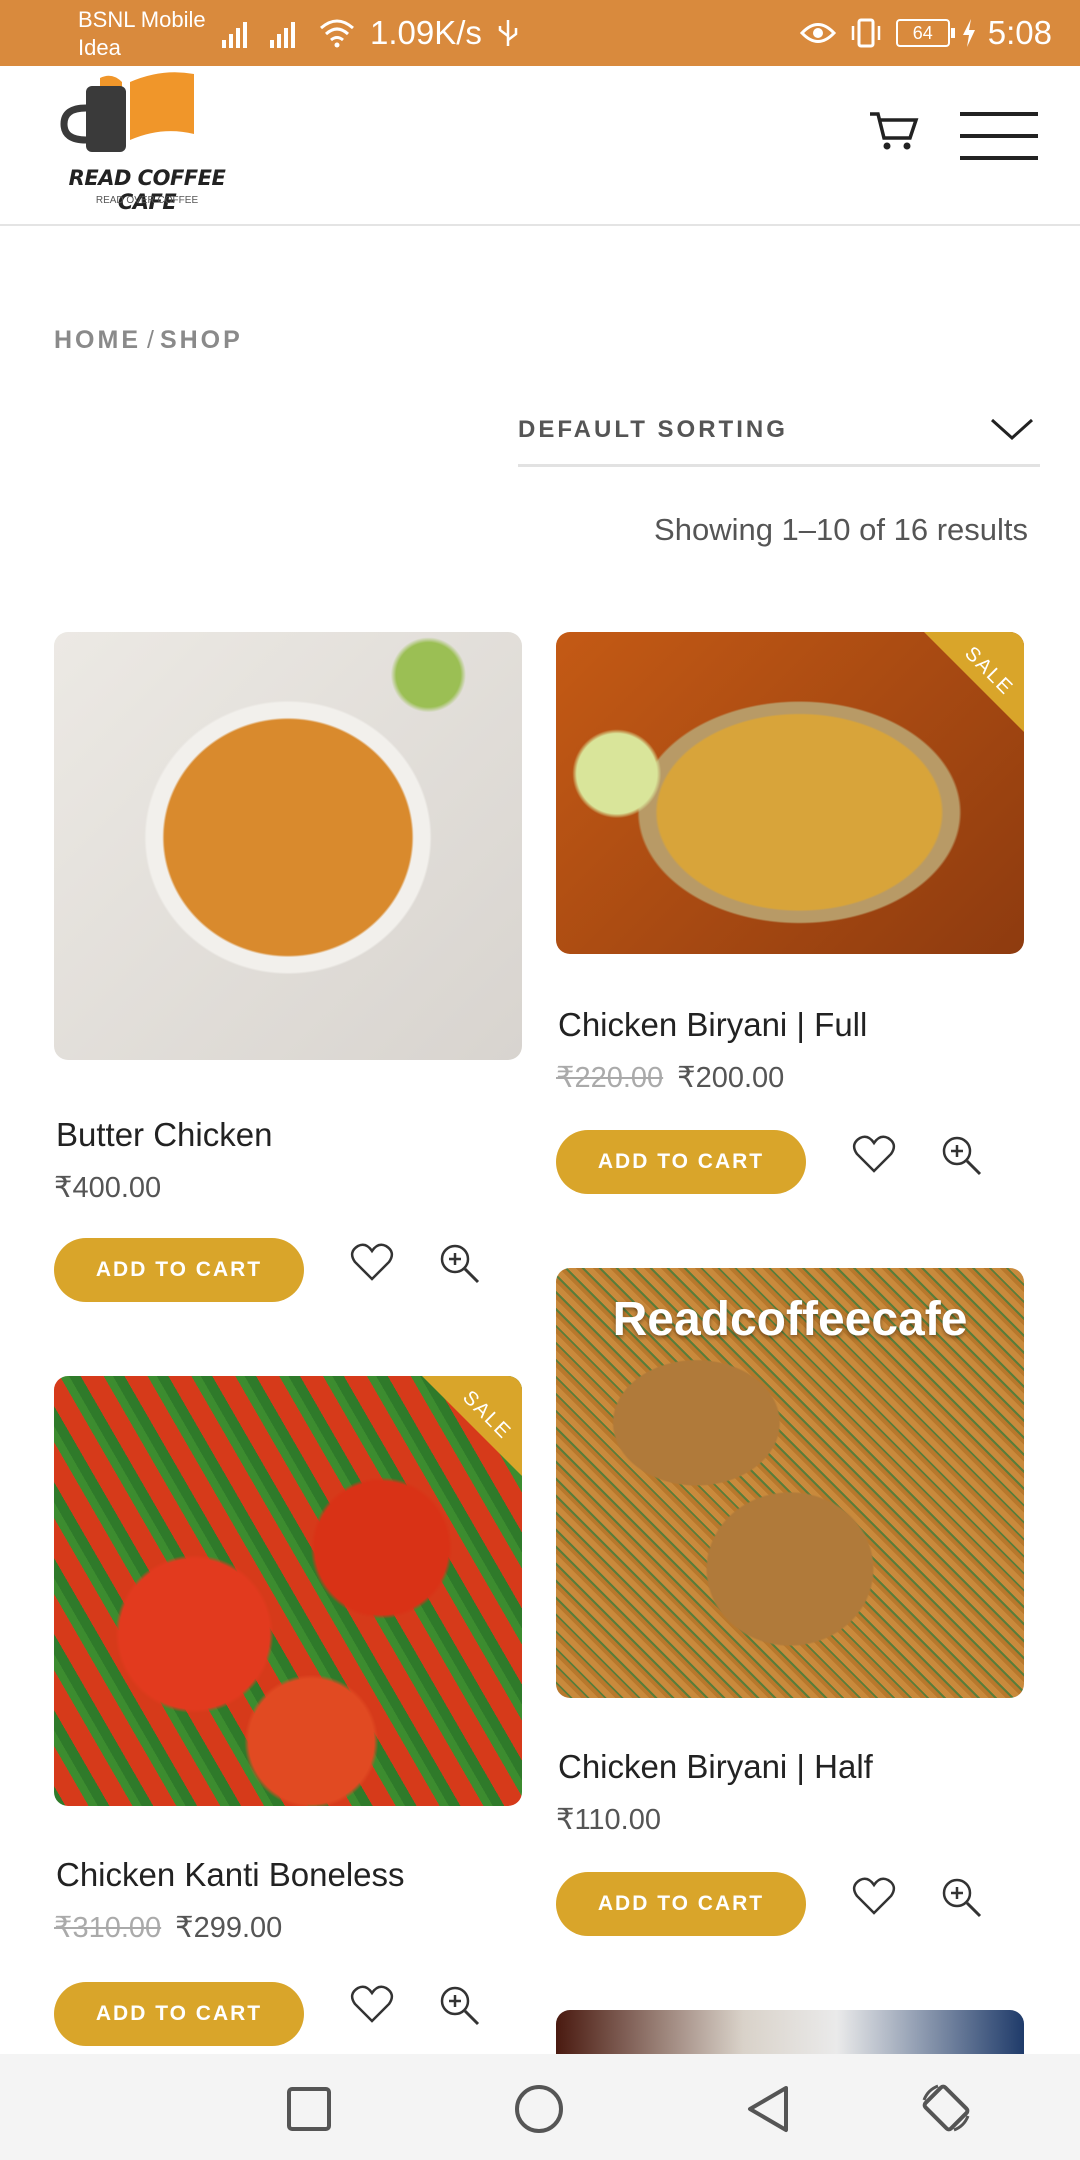  I want to click on sorting-selected-value: DEFAULT SORTING, so click(653, 429).